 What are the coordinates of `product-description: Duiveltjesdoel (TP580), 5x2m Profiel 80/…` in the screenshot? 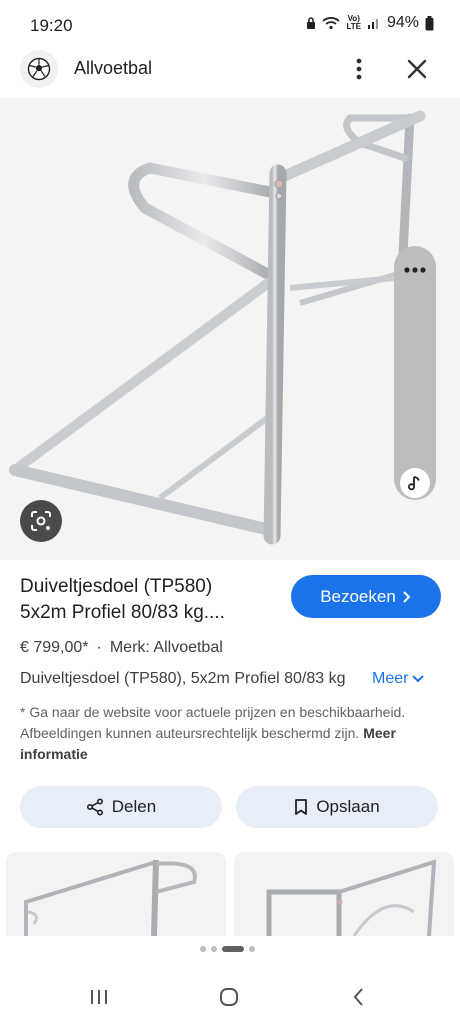 It's located at (183, 678).